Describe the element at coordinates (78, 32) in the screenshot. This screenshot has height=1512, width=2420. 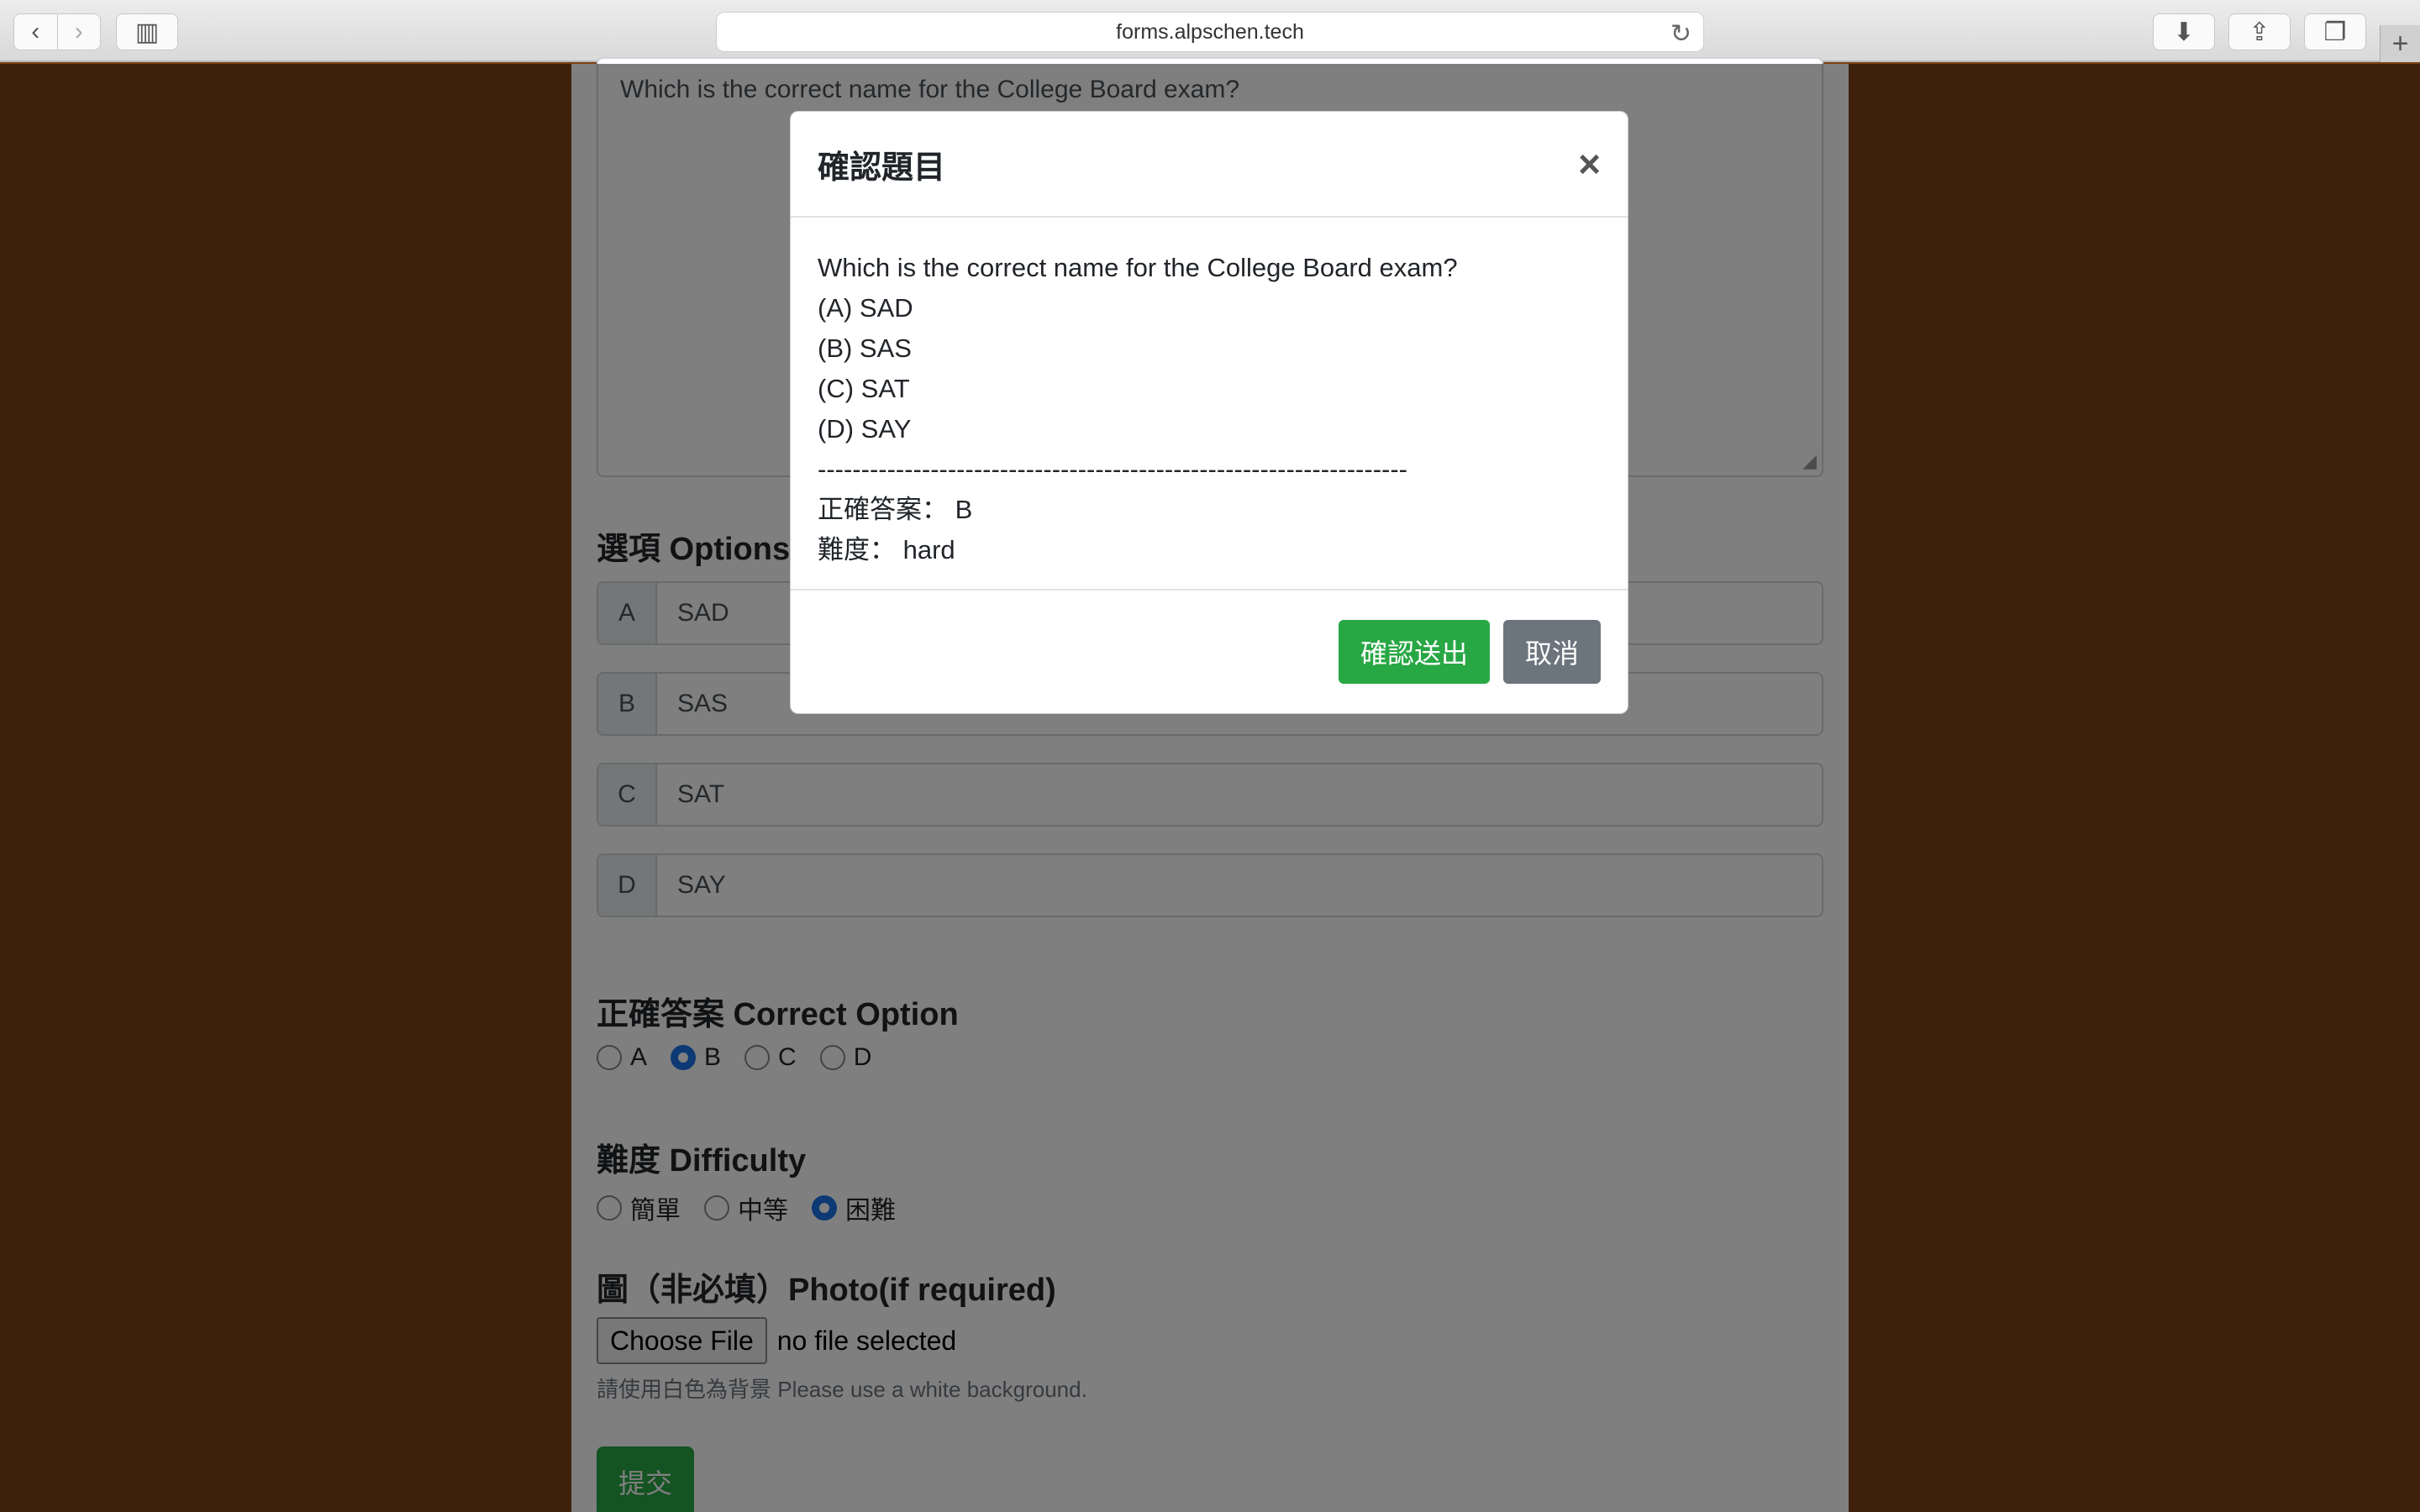
I see `forward-icon: ›` at that location.